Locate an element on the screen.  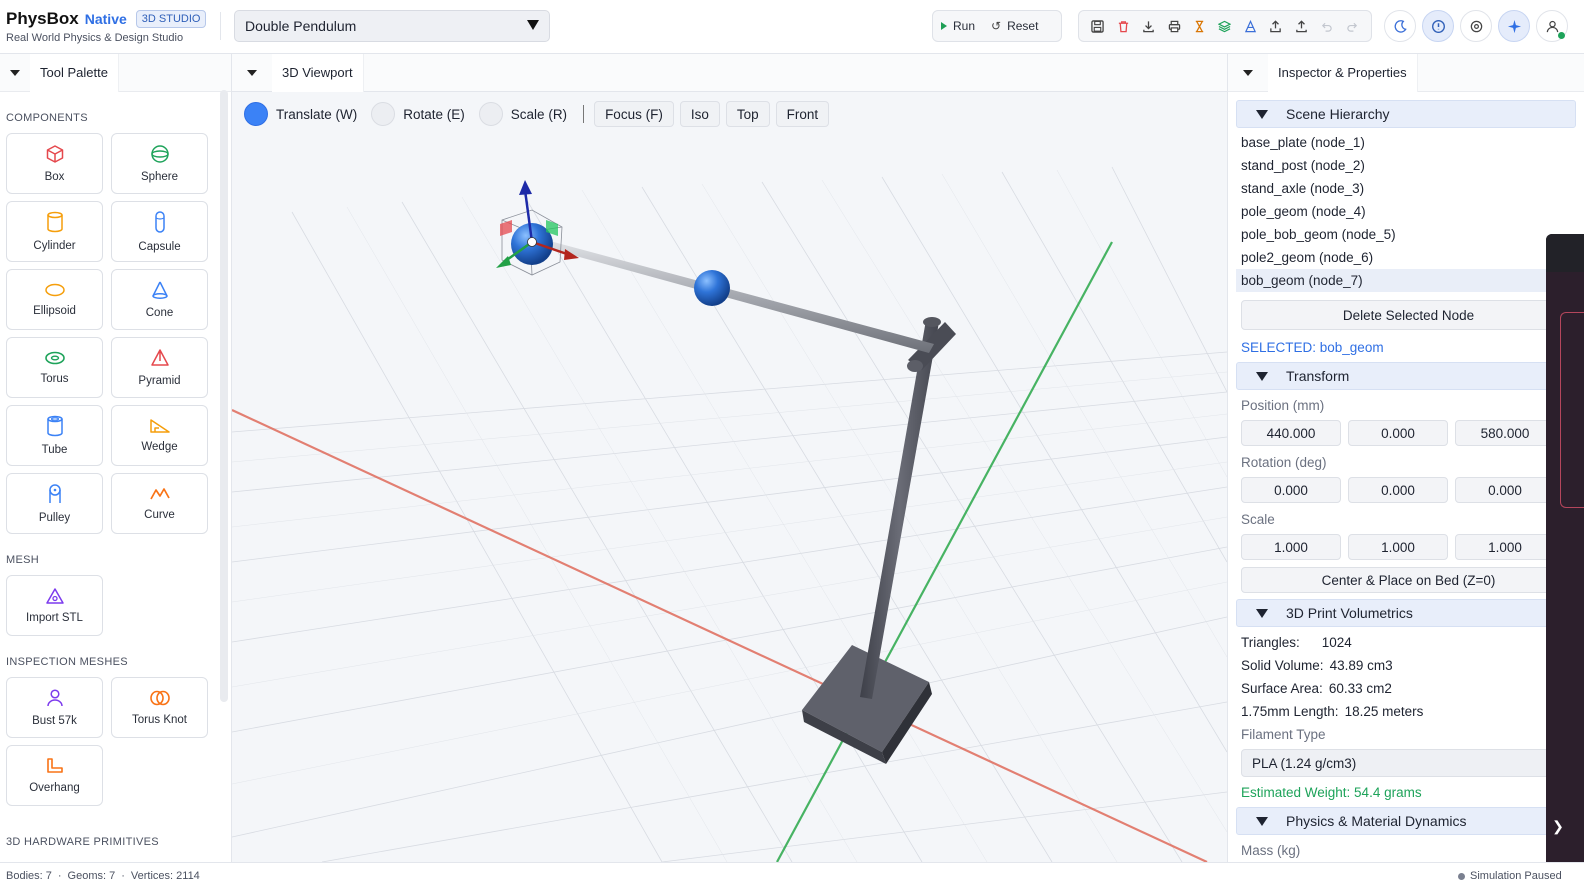
target-icon is located at coordinates (1476, 26).